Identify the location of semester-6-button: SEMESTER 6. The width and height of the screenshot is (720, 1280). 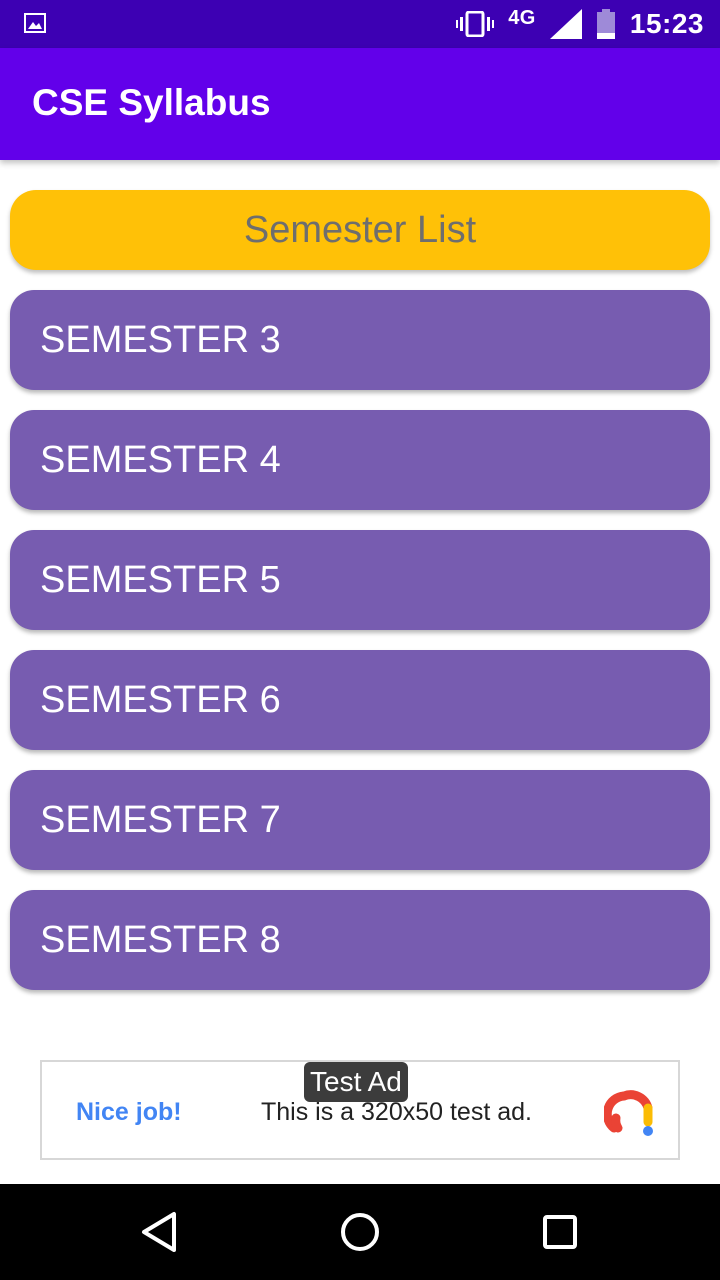
(360, 700).